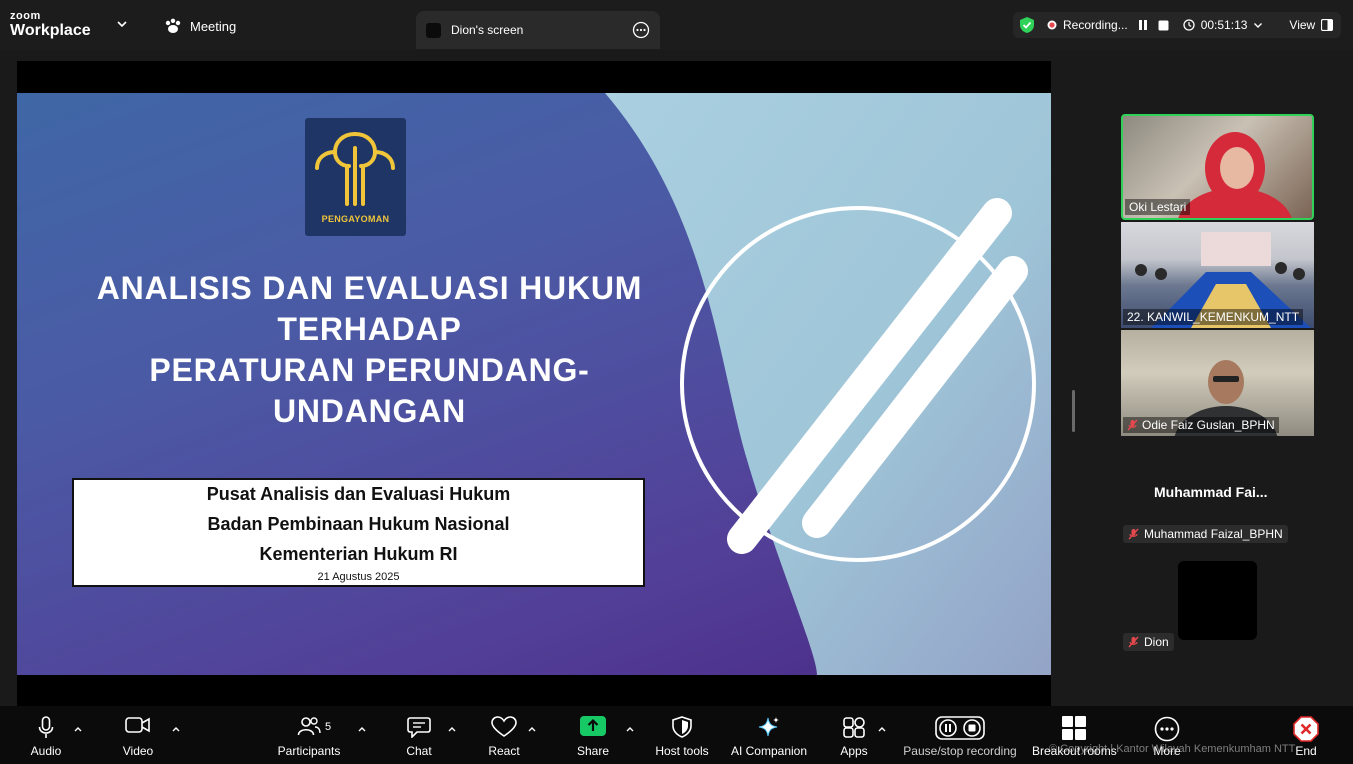  I want to click on info-line-2: Badan Pembinaan Hukum Nasional, so click(358, 524).